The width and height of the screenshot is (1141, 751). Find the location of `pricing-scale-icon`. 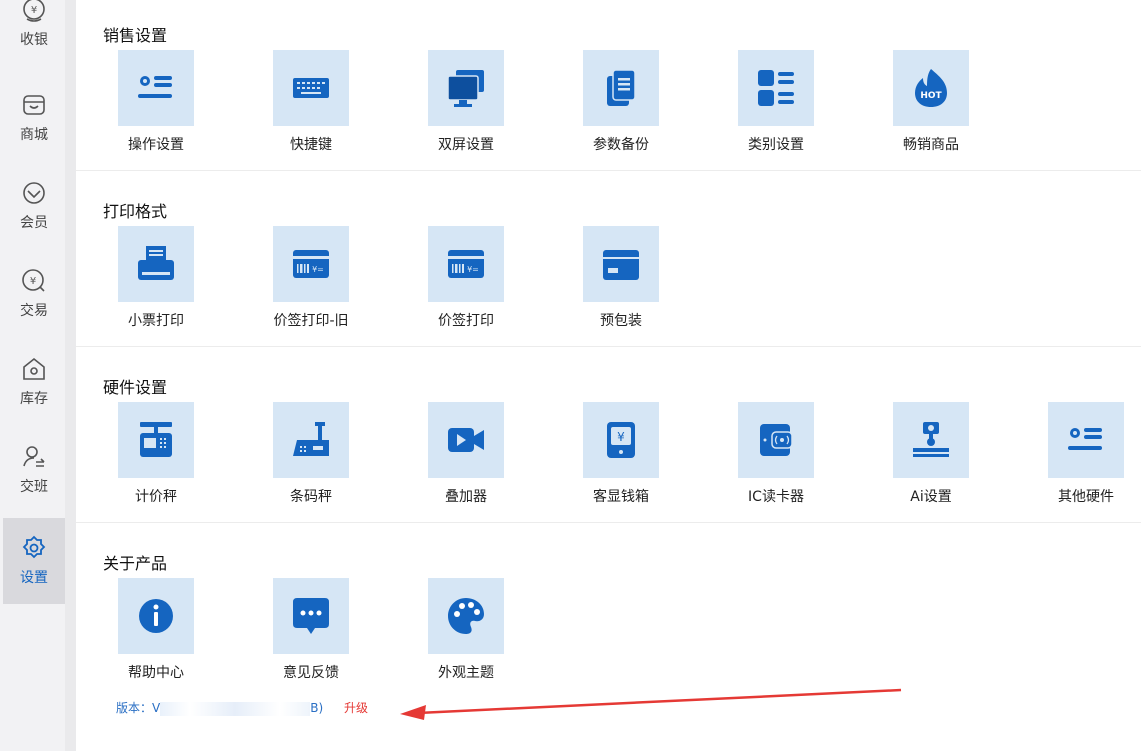

pricing-scale-icon is located at coordinates (156, 440).